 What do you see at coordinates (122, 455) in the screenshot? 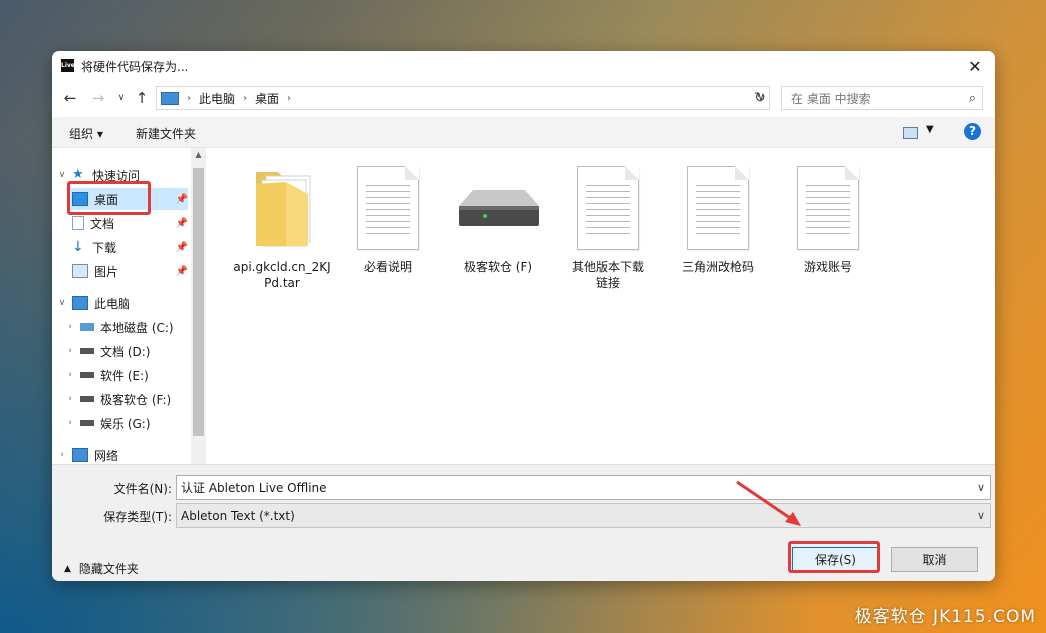
I see `sidebar-item-network: › 网络` at bounding box center [122, 455].